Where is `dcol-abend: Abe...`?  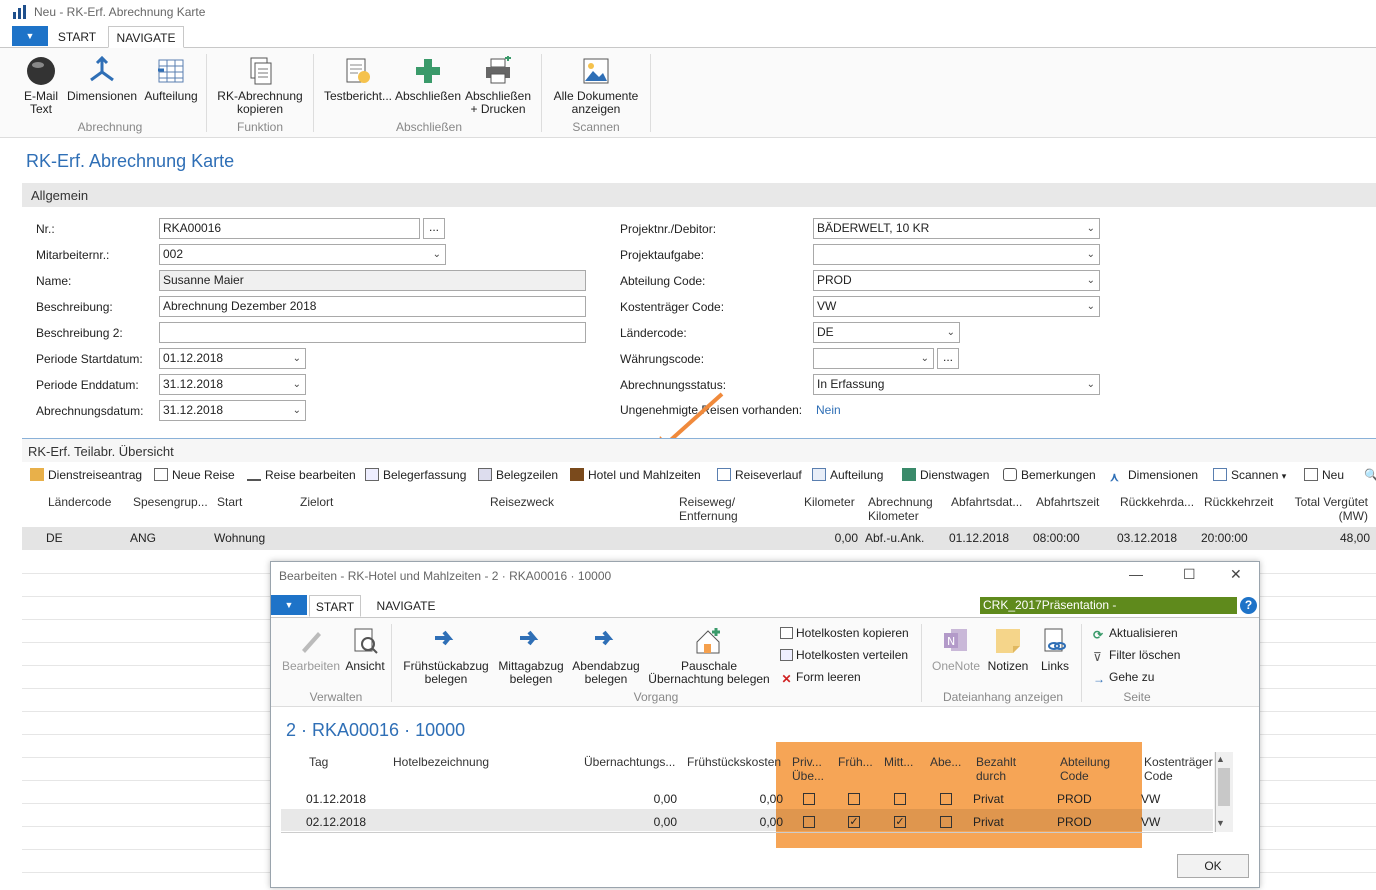 dcol-abend: Abe... is located at coordinates (945, 762).